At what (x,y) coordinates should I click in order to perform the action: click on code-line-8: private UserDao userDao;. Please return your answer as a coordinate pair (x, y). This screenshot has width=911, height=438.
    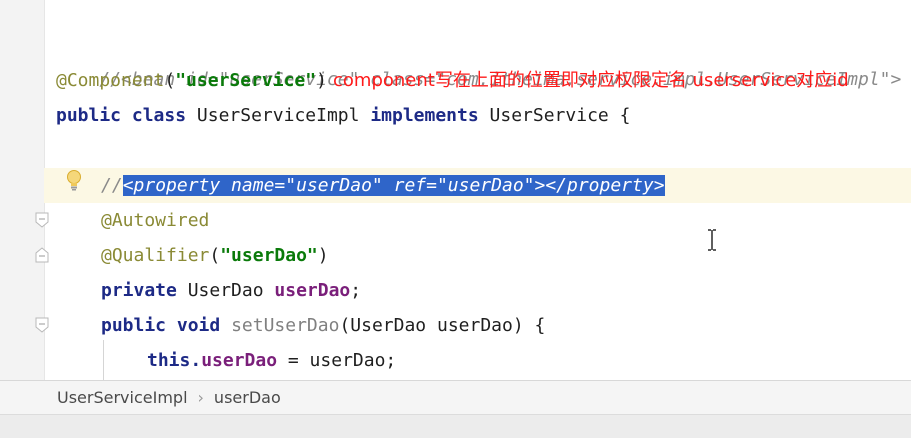
    Looking at the image, I should click on (231, 291).